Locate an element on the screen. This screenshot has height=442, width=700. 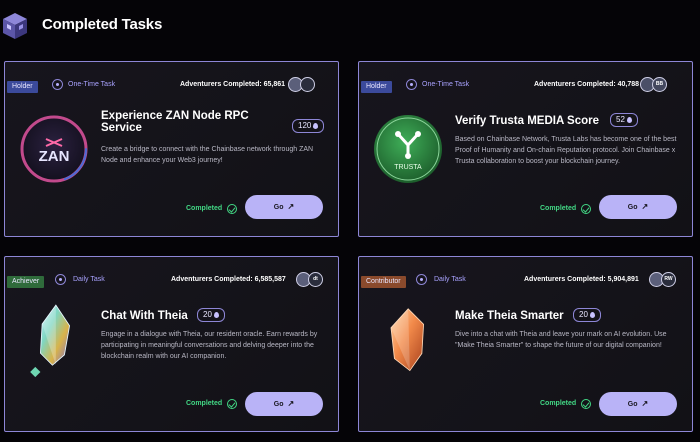
avatar-stack: BB is located at coordinates (660, 84).